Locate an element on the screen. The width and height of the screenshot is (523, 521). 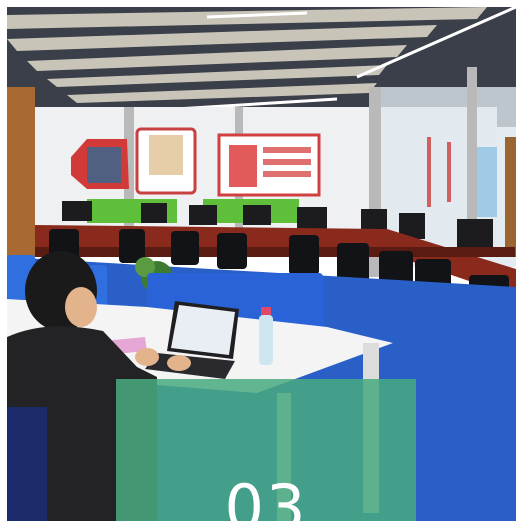
wood-pillar is located at coordinates (21, 172).